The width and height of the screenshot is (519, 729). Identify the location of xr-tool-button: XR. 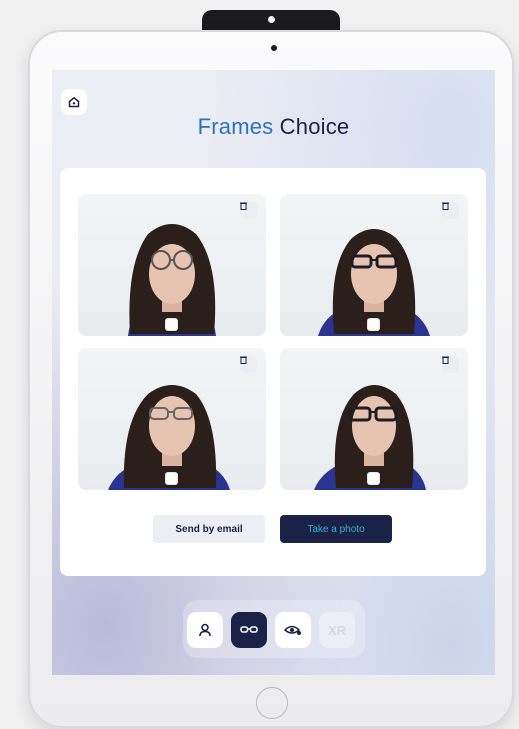
(337, 630).